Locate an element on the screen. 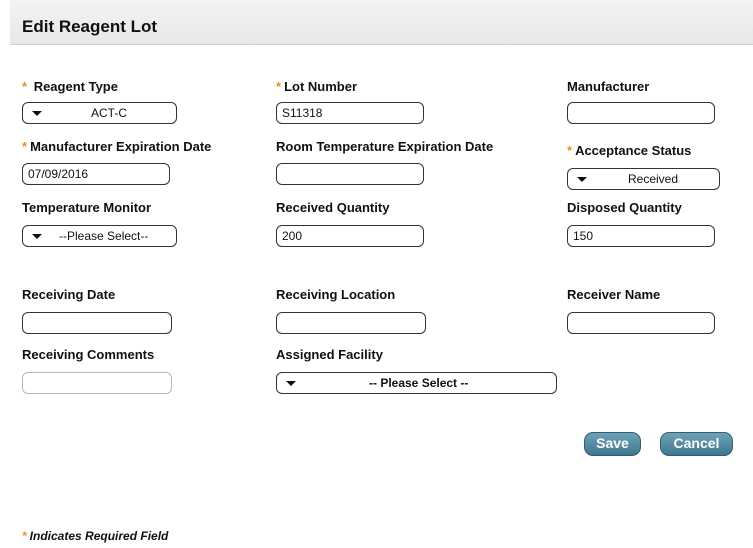  receiving-date-label: Receiving Date is located at coordinates (69, 294).